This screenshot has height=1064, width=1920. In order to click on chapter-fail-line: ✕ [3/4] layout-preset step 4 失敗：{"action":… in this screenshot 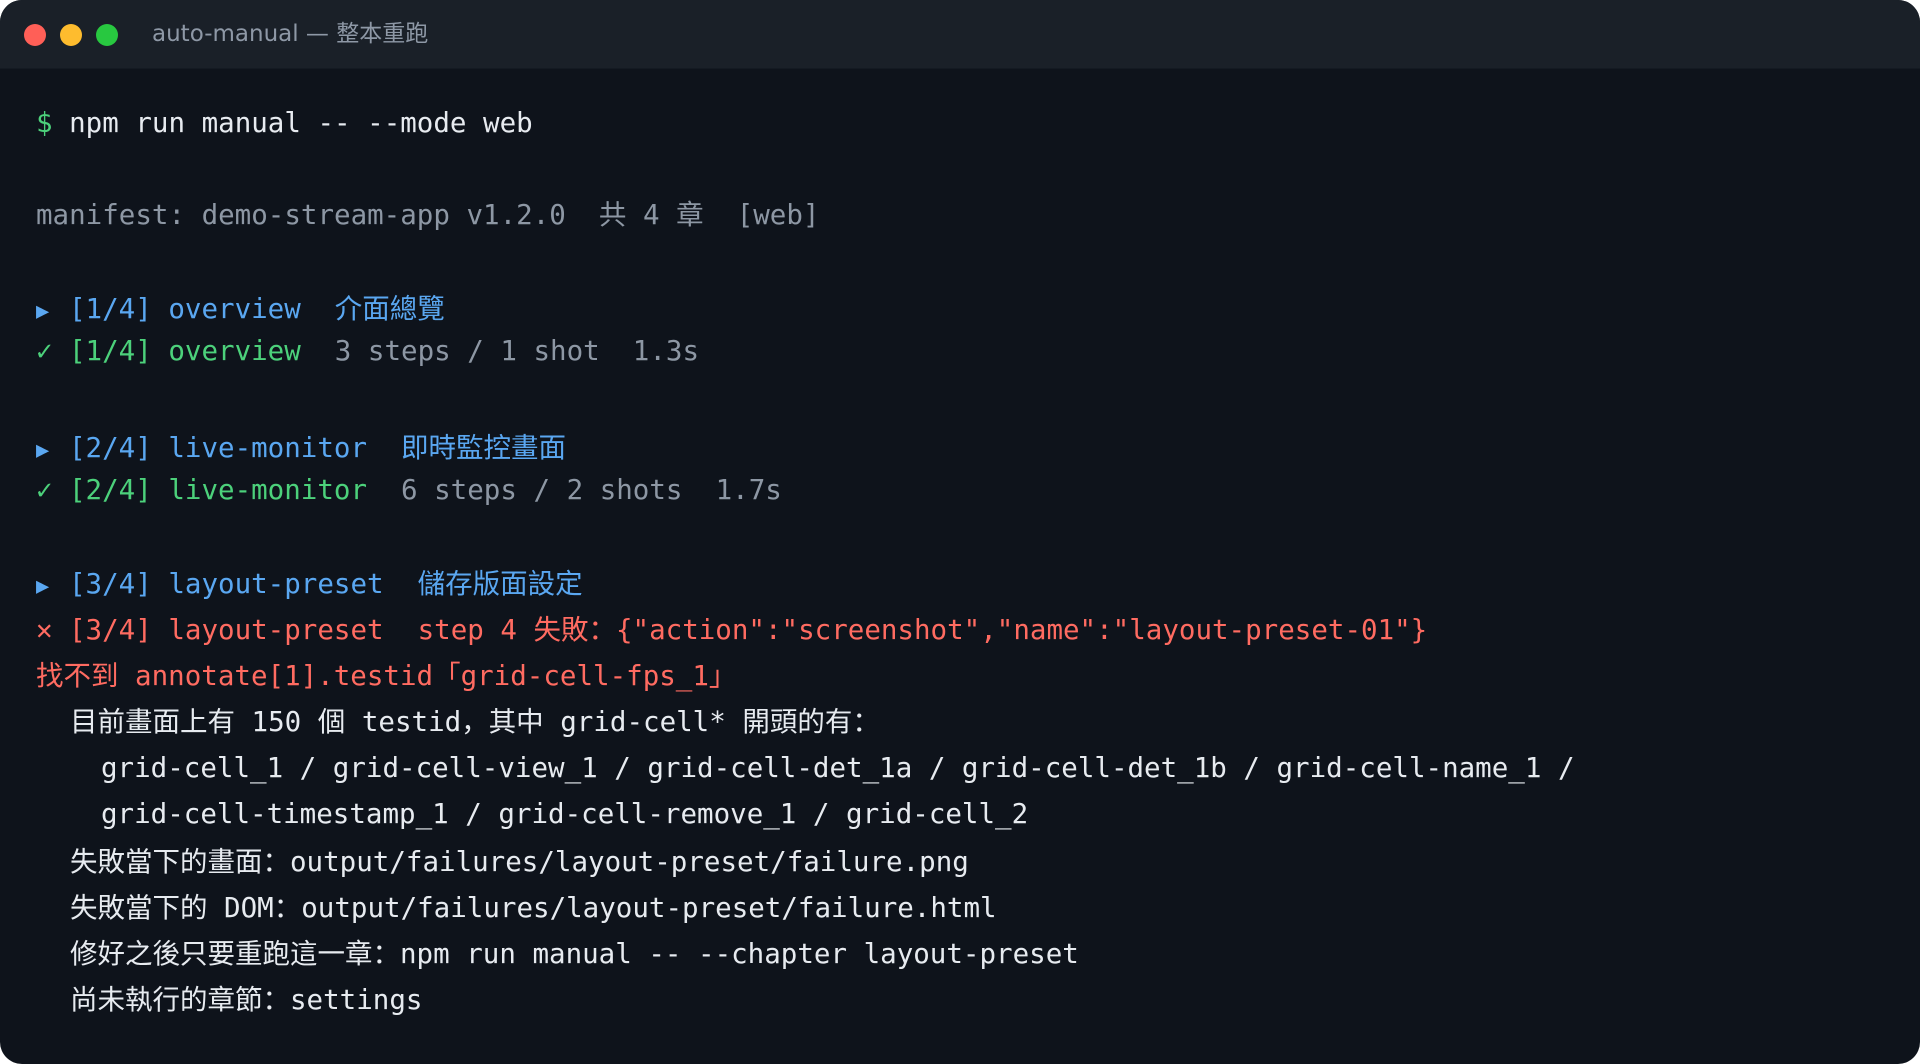, I will do `click(731, 630)`.